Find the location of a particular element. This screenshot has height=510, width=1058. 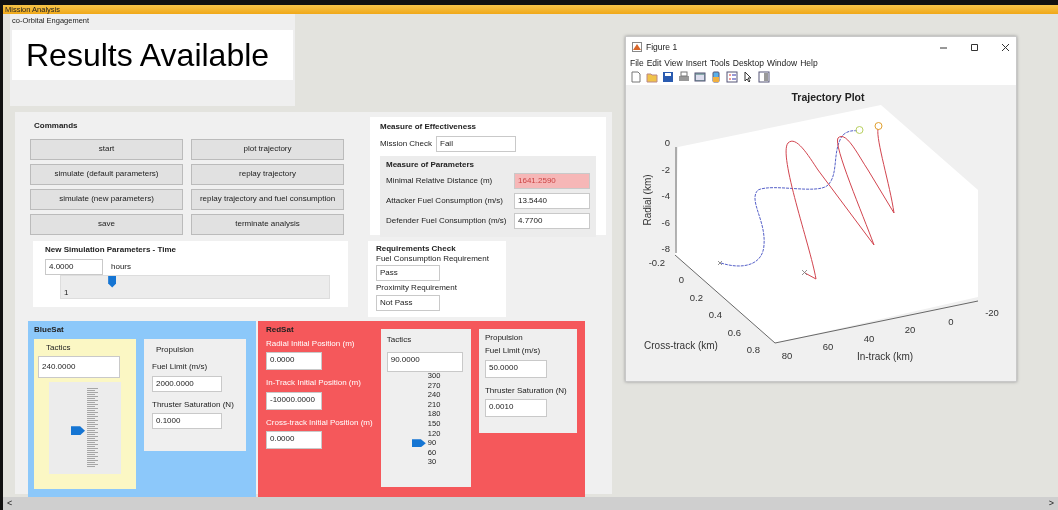

tick-label: -0.2 is located at coordinates (656, 262).